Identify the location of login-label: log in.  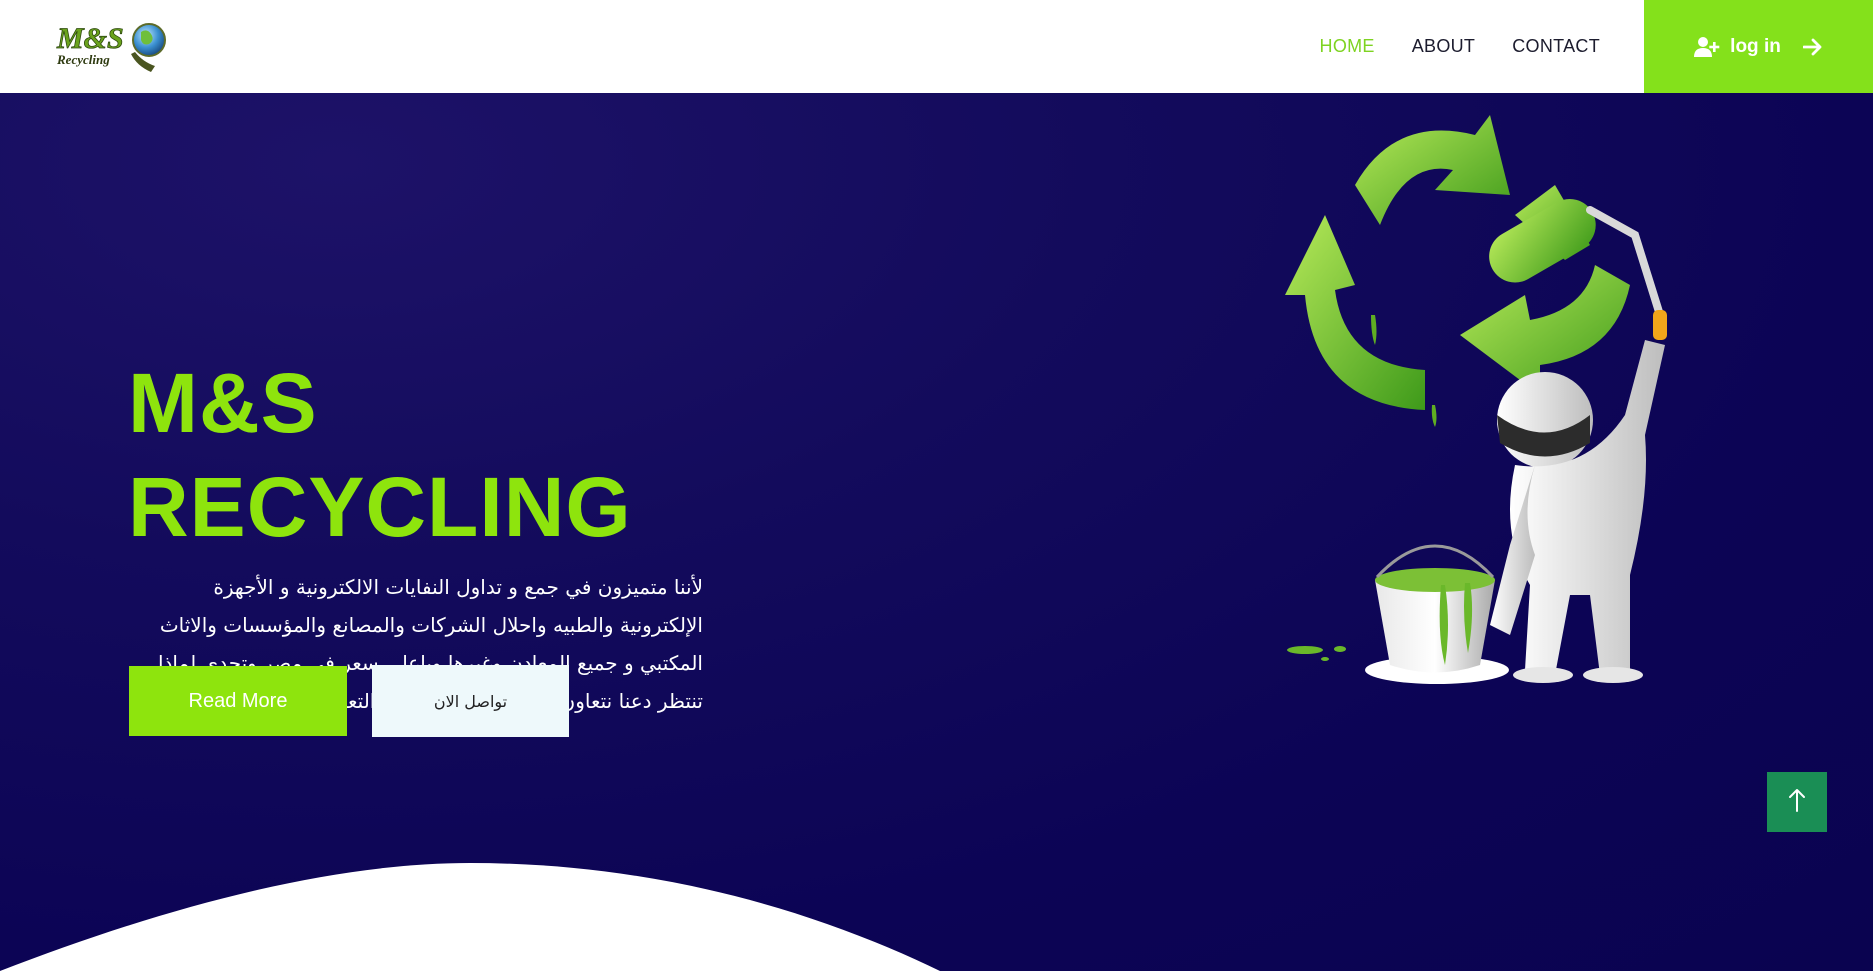
(1755, 46).